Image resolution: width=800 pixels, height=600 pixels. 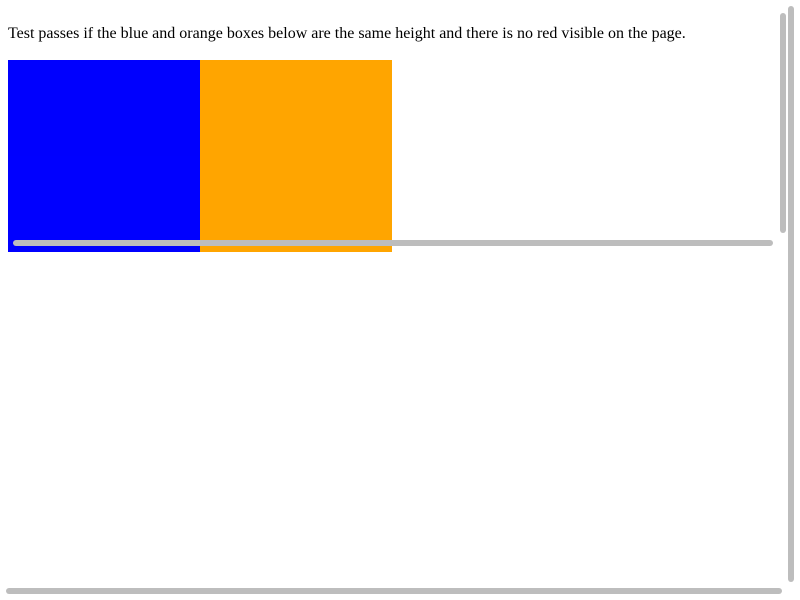 What do you see at coordinates (394, 591) in the screenshot?
I see `page-horizontal-scrollbar` at bounding box center [394, 591].